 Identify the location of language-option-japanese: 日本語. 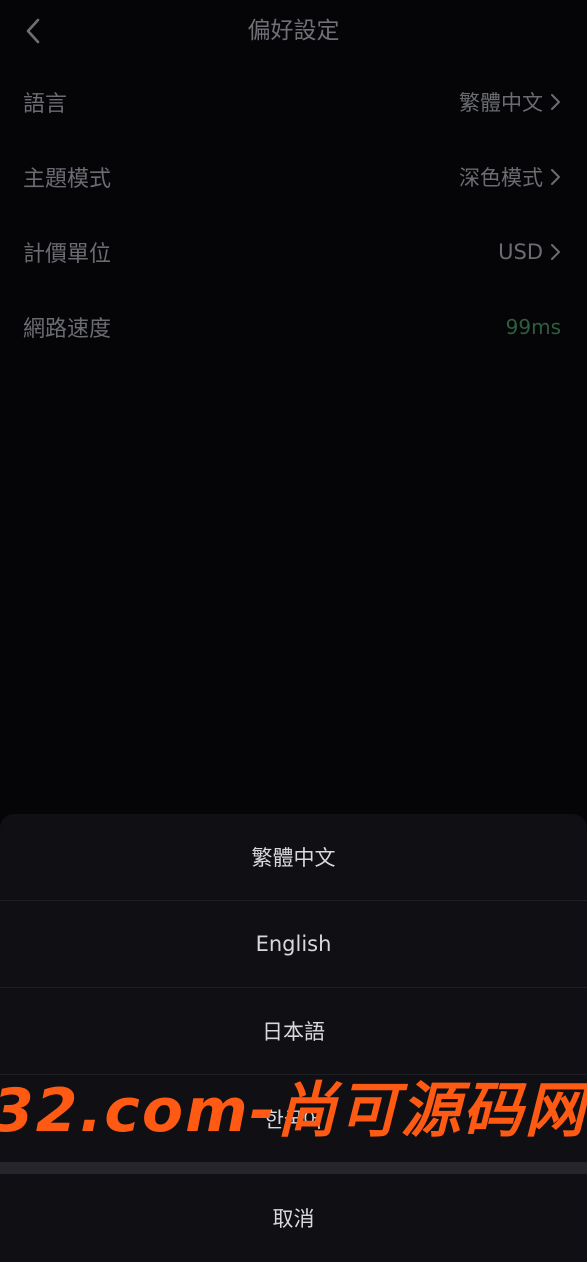
(293, 1031).